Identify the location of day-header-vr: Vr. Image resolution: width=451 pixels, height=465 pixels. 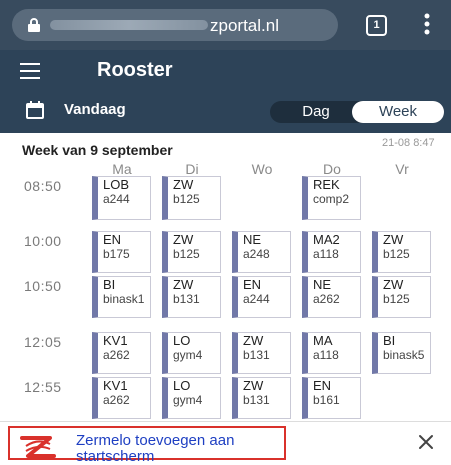
(402, 169).